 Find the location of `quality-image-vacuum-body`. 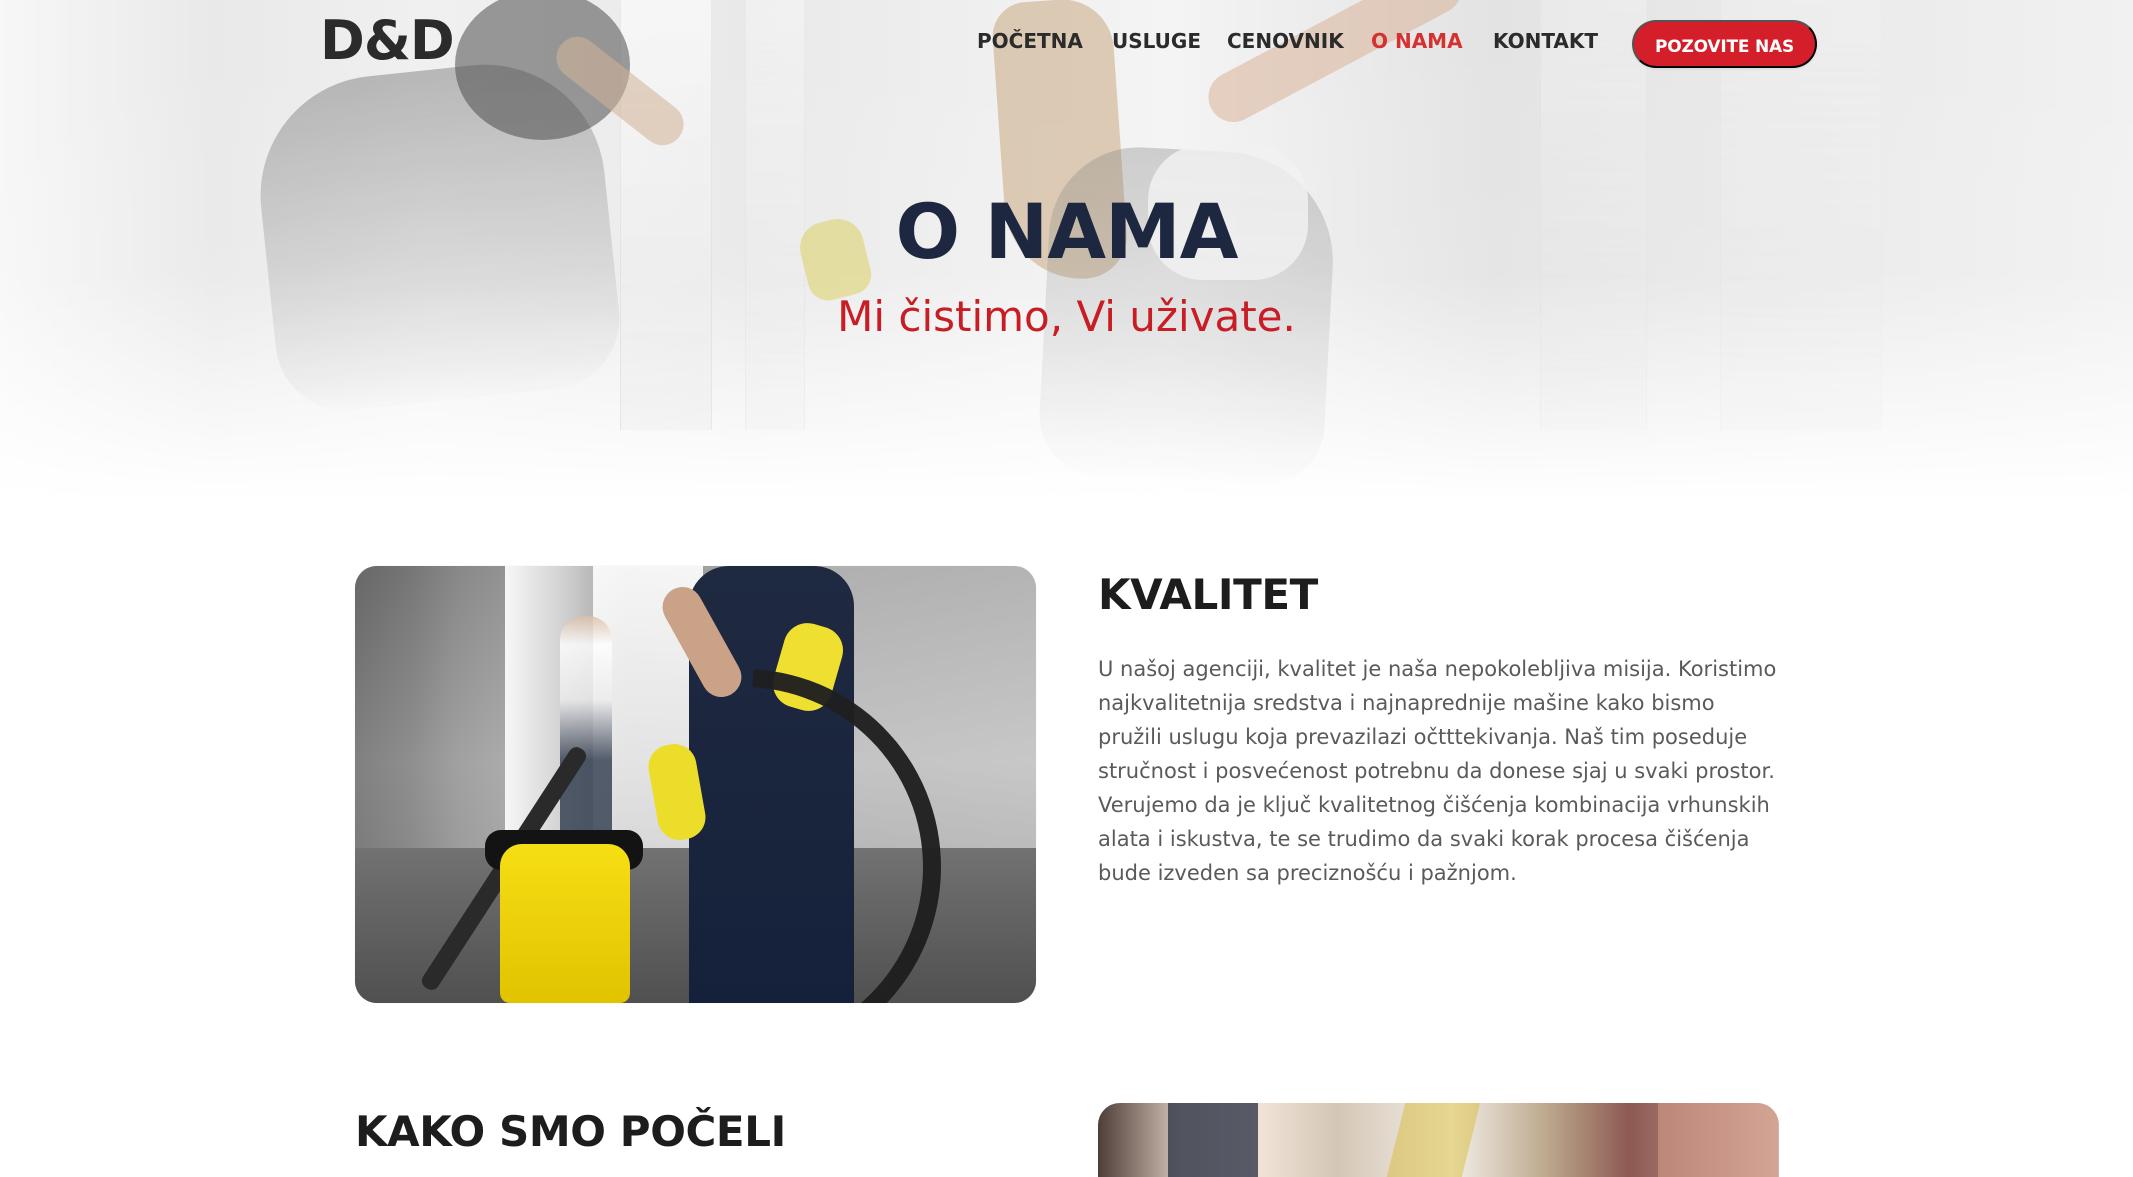

quality-image-vacuum-body is located at coordinates (565, 923).